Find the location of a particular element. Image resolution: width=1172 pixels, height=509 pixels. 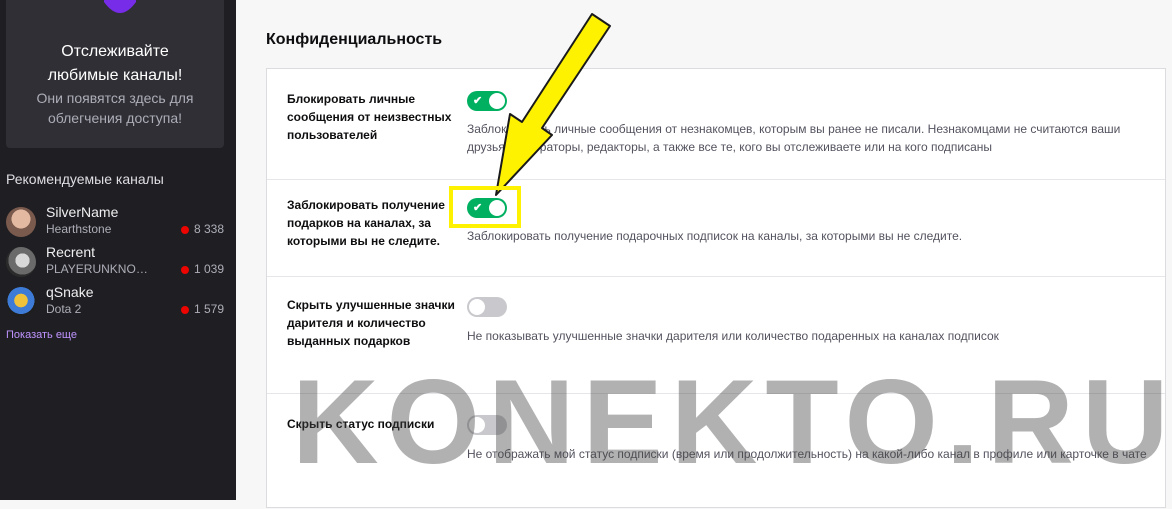

setting-label: Скрыть статус подписки is located at coordinates (361, 424).